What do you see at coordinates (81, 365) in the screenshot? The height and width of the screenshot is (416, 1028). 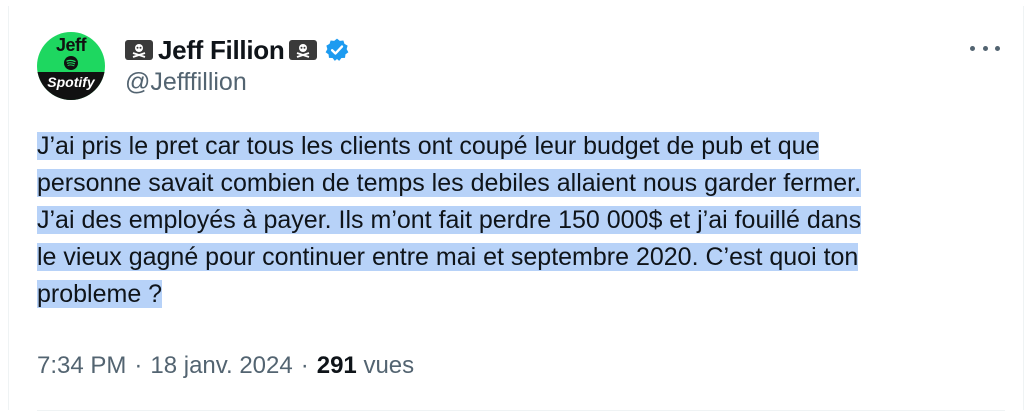 I see `tweet-time: 7:34 PM` at bounding box center [81, 365].